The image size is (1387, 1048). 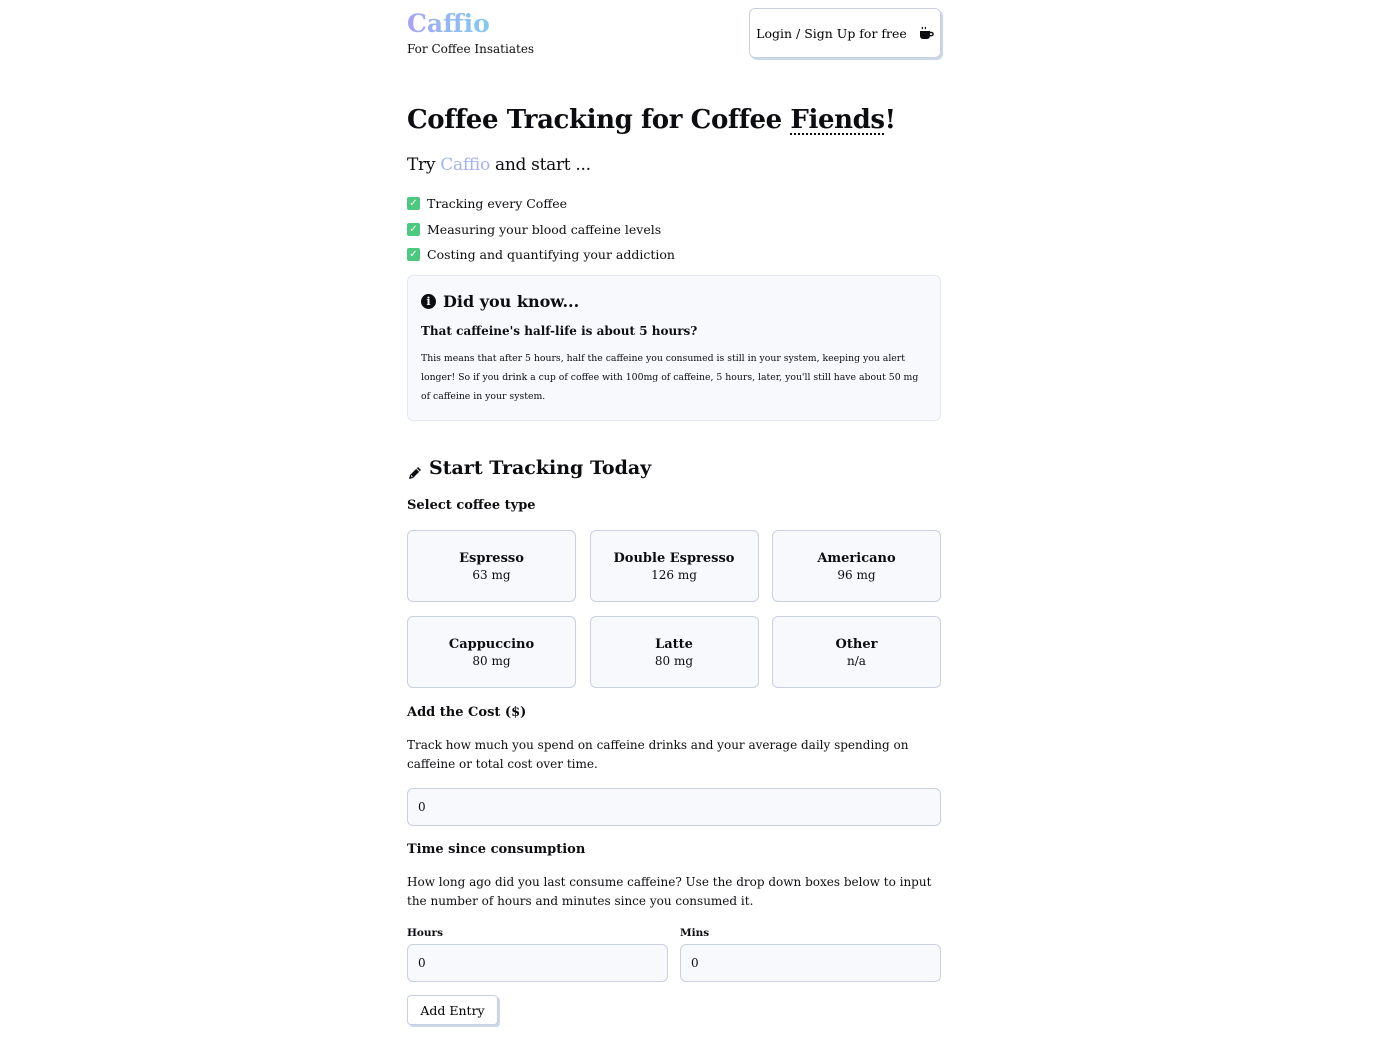 What do you see at coordinates (452, 1010) in the screenshot?
I see `add-entry-button: Add Entry` at bounding box center [452, 1010].